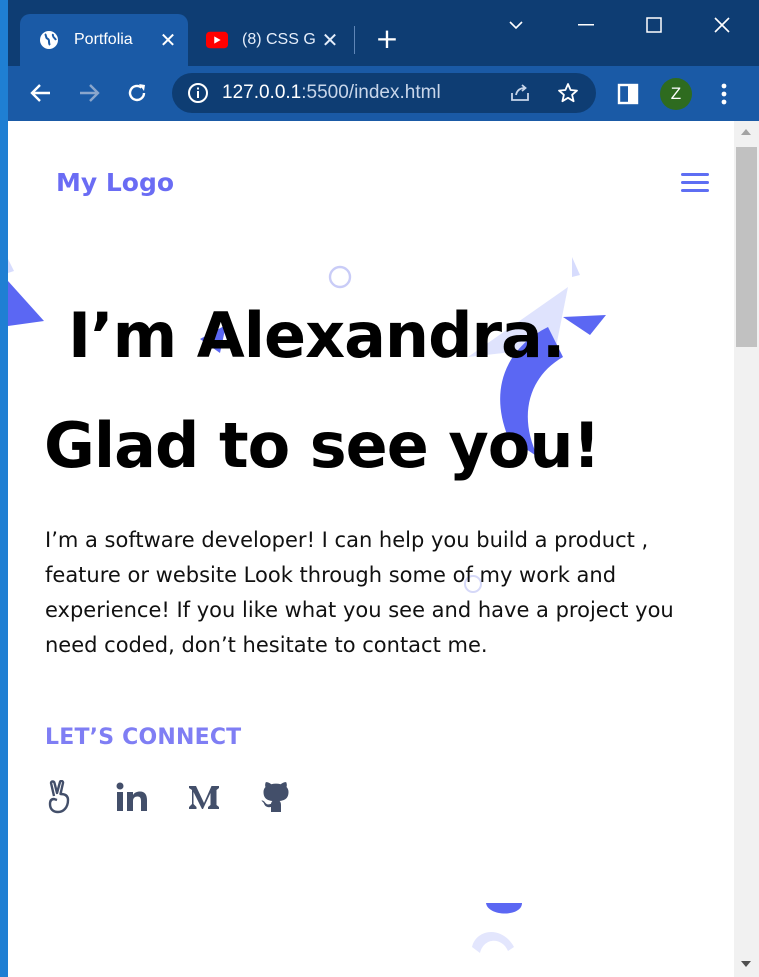 Image resolution: width=759 pixels, height=977 pixels. I want to click on hero-headline-line2: Glad to see you!, so click(322, 445).